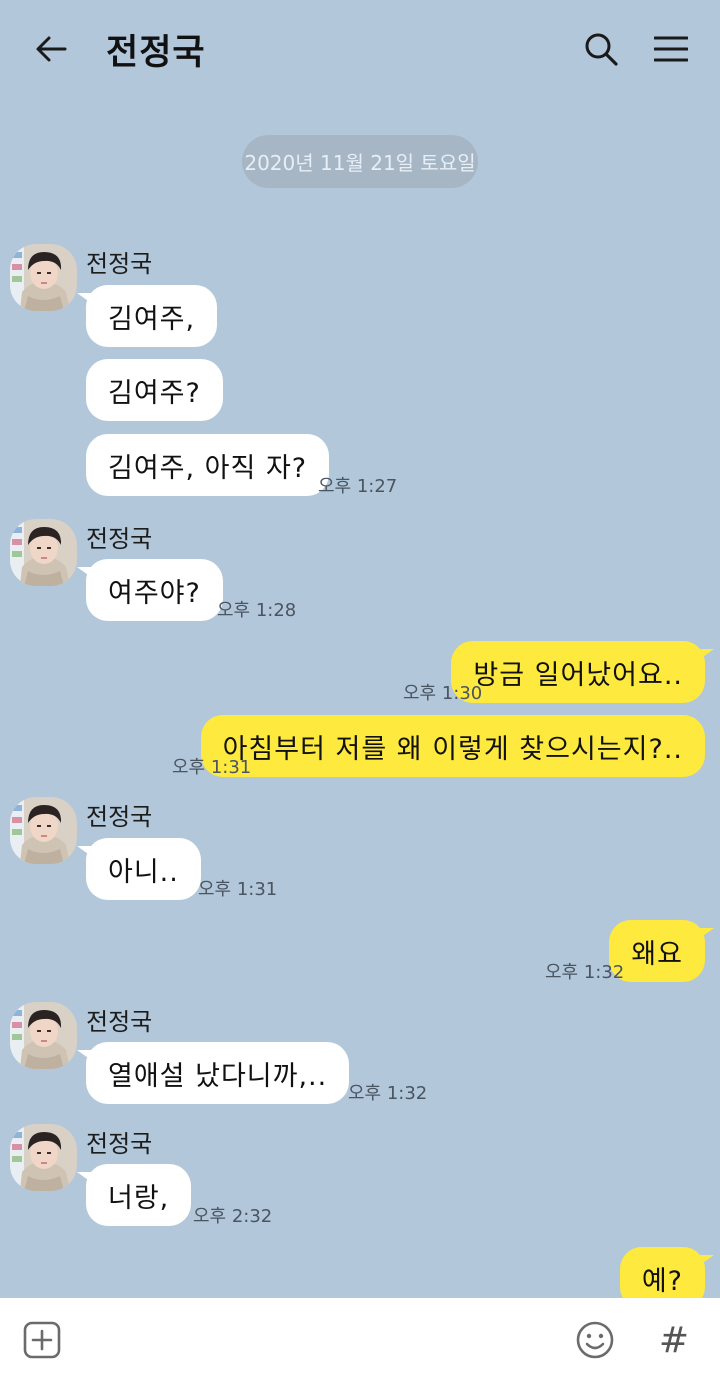  I want to click on arrow-left-icon, so click(51, 49).